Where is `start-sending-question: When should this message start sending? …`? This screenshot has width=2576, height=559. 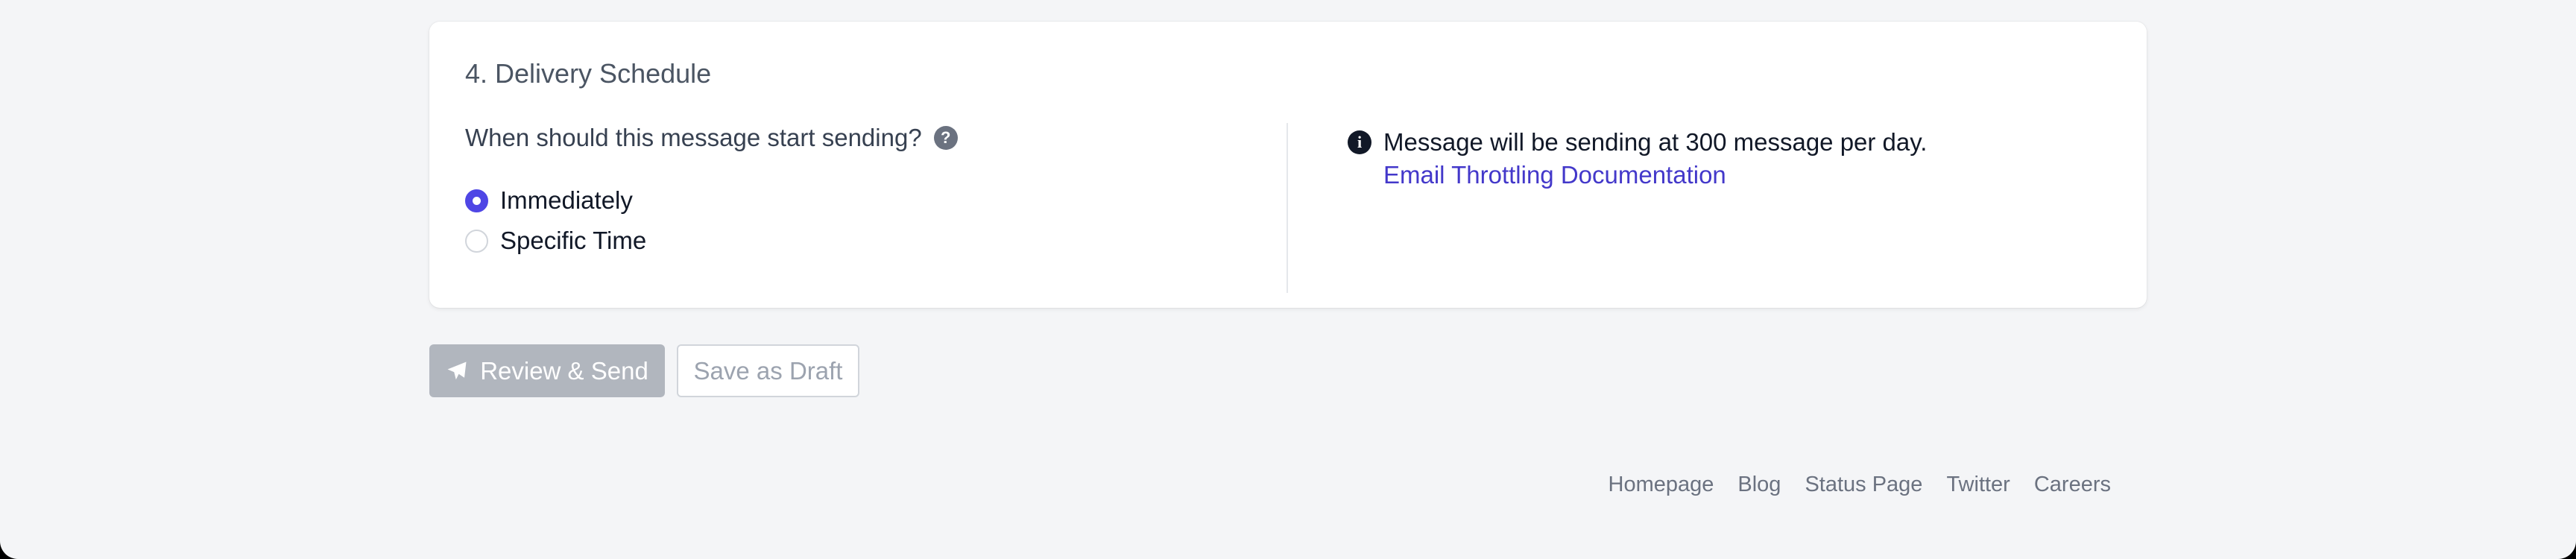
start-sending-question: When should this message start sending? … is located at coordinates (711, 138).